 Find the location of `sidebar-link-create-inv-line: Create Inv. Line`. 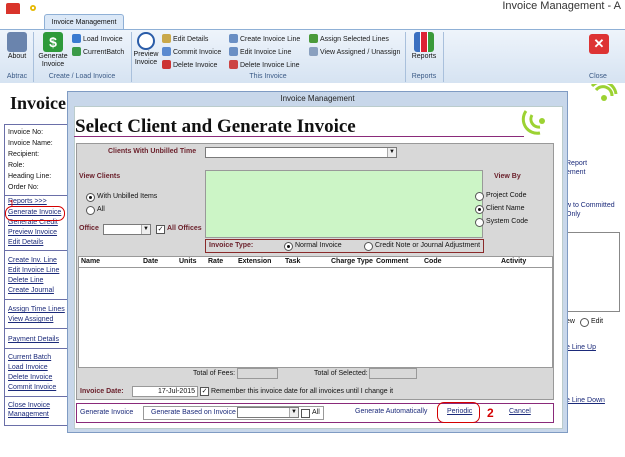

sidebar-link-create-inv-line: Create Inv. Line is located at coordinates (32, 260).